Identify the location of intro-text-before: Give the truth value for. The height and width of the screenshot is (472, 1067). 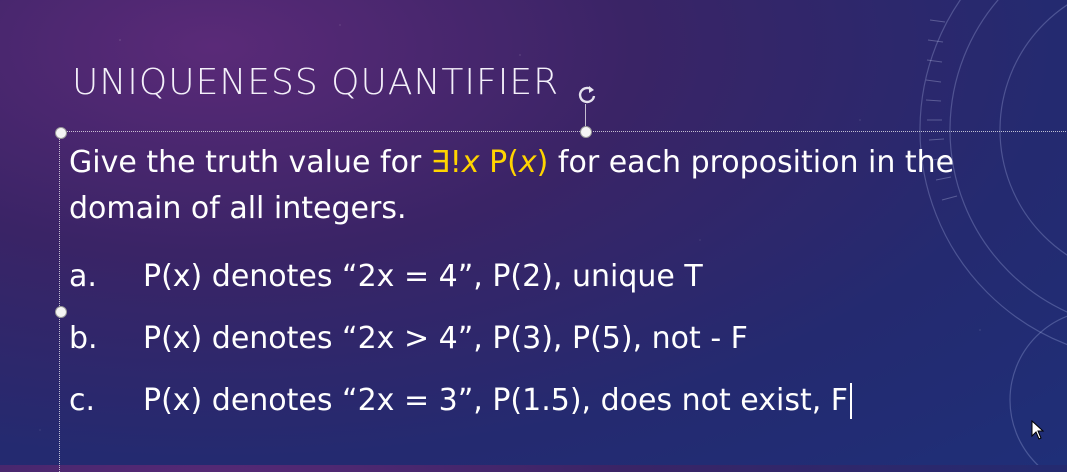
(250, 162).